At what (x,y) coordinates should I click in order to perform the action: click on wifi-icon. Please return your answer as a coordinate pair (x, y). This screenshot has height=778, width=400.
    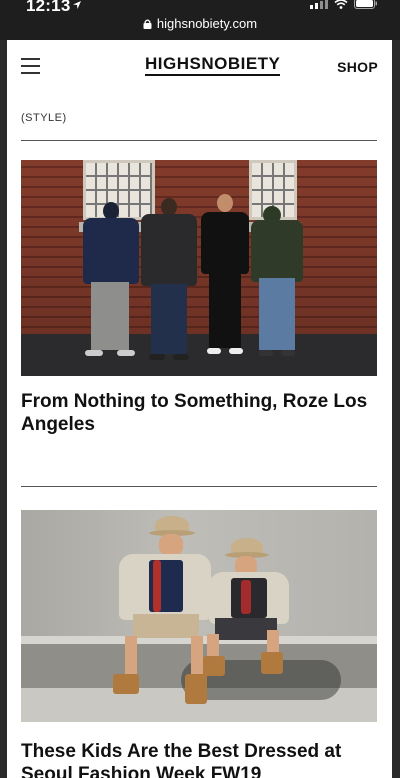
    Looking at the image, I should click on (341, 4).